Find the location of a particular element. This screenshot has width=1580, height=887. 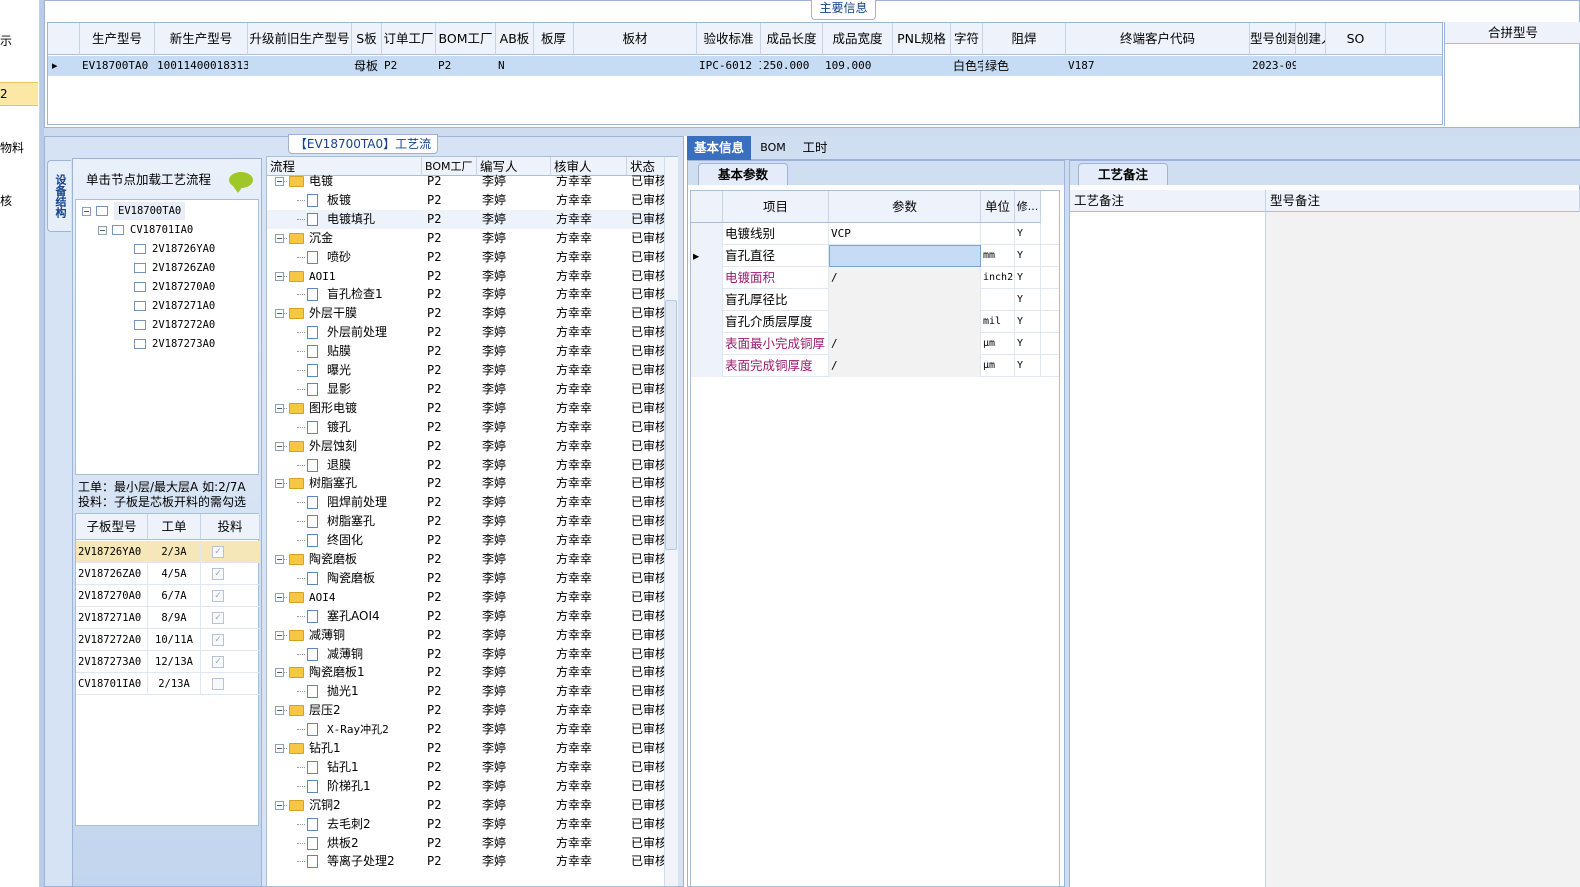

tree-node-label: 2V187272A0 is located at coordinates (183, 325).